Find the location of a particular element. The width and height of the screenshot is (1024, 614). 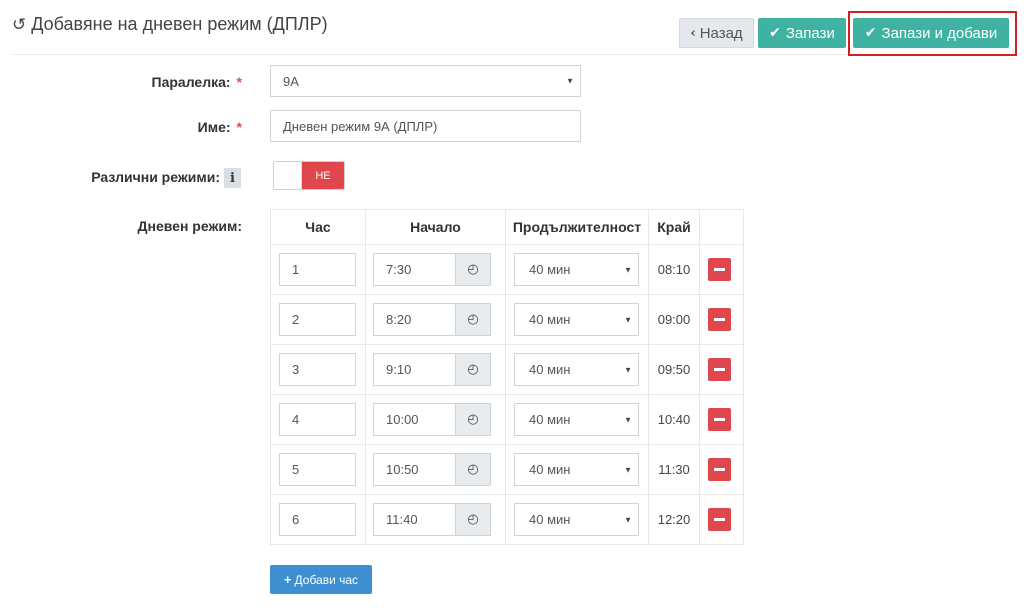

table-row: 1 7:30 ◴ 40 мин ▼ 08:10 is located at coordinates (507, 269).